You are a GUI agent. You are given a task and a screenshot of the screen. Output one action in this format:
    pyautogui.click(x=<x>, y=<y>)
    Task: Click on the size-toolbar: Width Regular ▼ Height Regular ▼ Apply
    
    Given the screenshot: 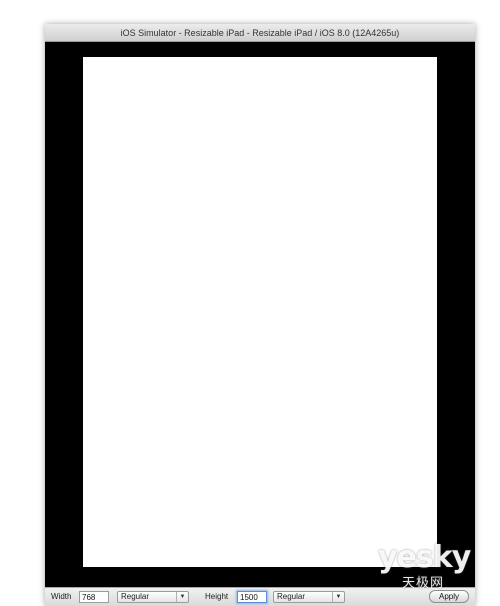 What is the action you would take?
    pyautogui.click(x=260, y=596)
    